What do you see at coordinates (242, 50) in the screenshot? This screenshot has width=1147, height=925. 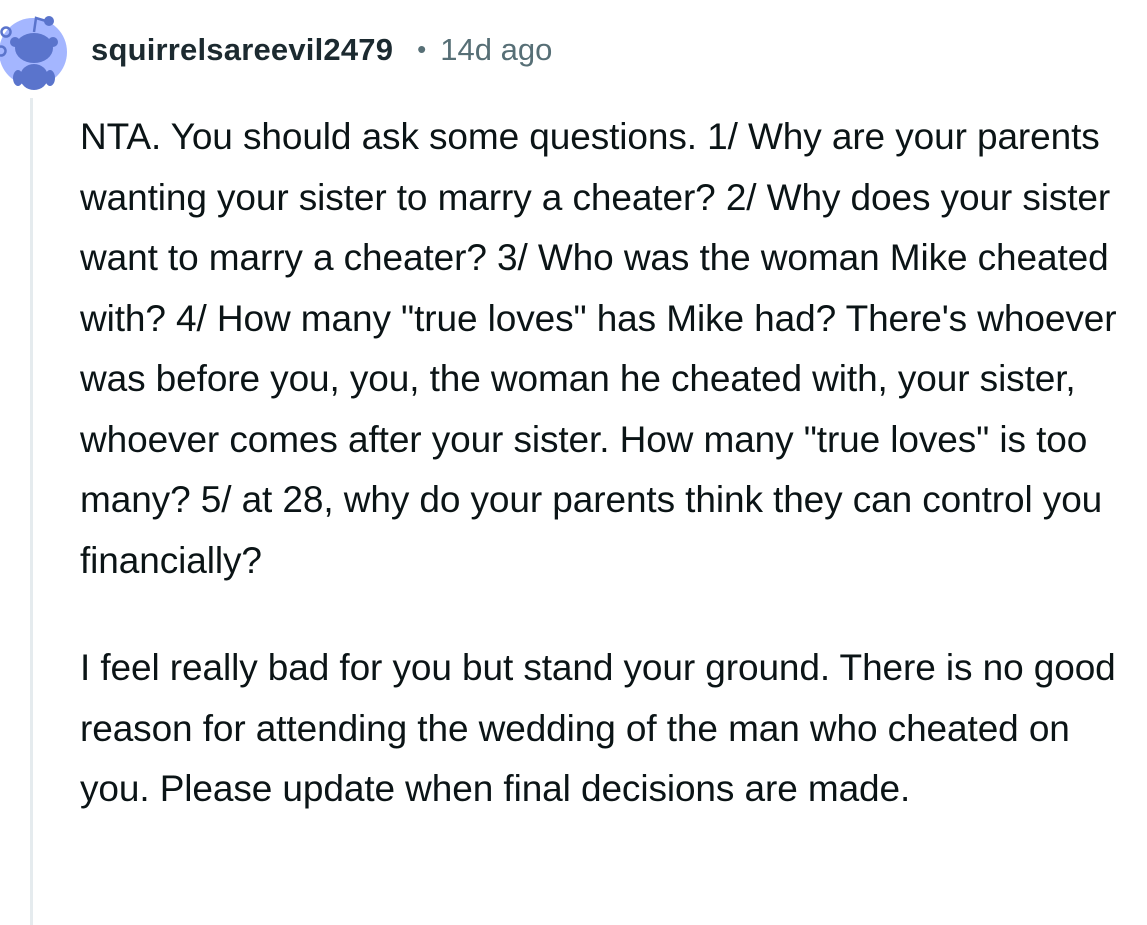 I see `username-link: squirrelsareevil2479` at bounding box center [242, 50].